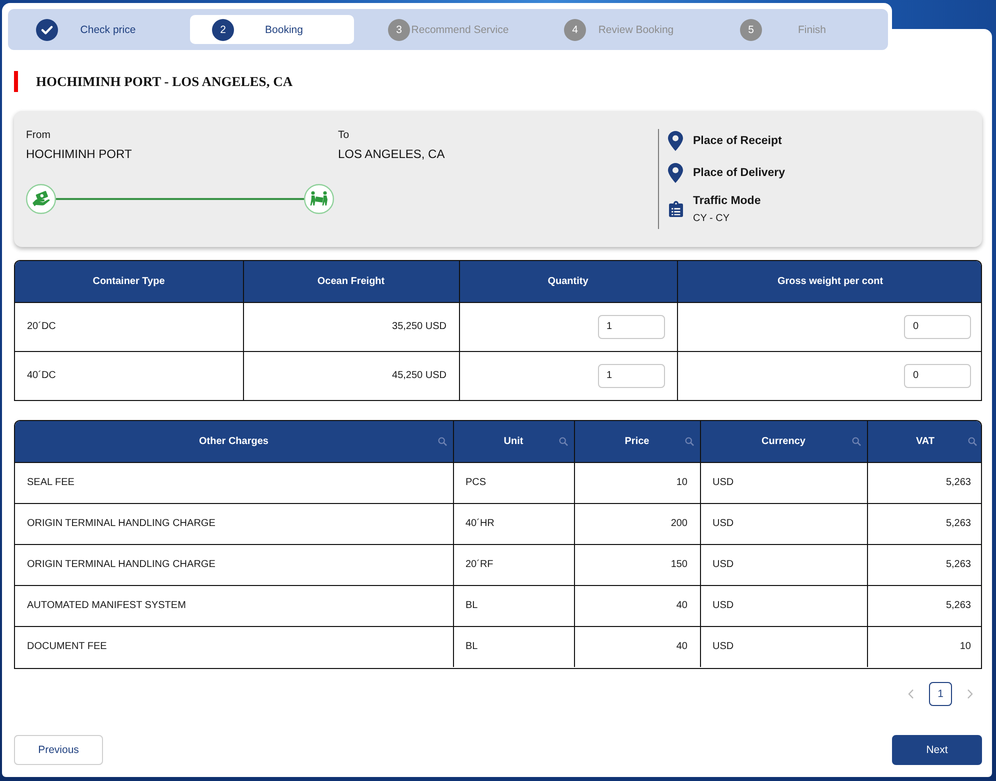 The width and height of the screenshot is (996, 781). What do you see at coordinates (351, 281) in the screenshot?
I see `column-header: Ocean Freight` at bounding box center [351, 281].